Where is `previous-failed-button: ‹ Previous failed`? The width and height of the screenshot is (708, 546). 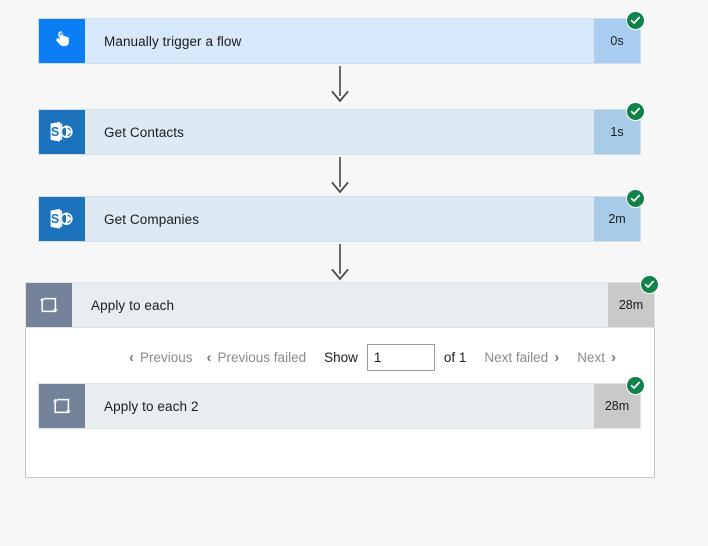
previous-failed-button: ‹ Previous failed is located at coordinates (257, 357).